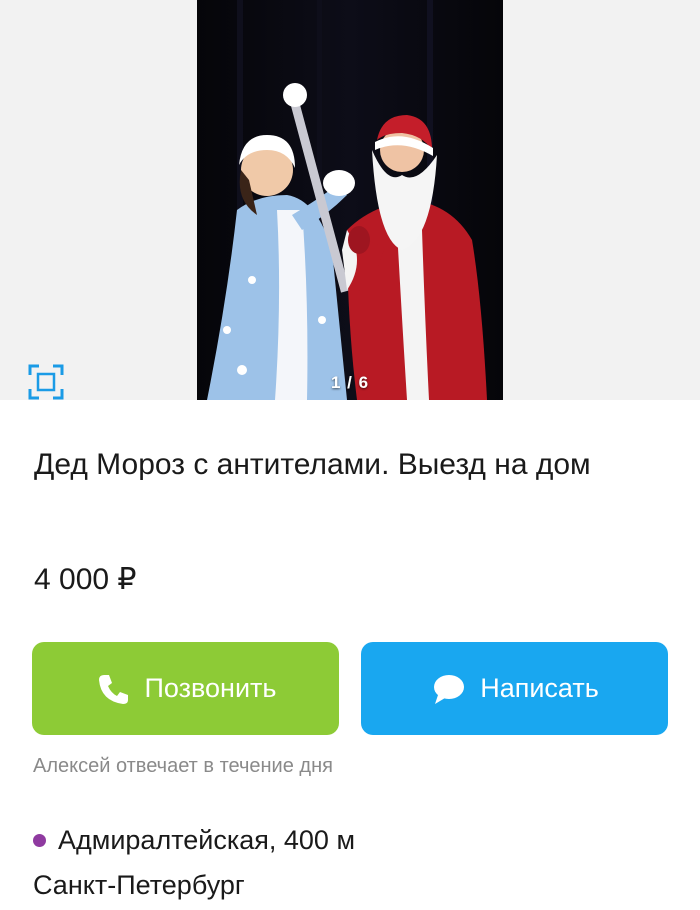 Image resolution: width=700 pixels, height=910 pixels. I want to click on call-button: Позвонить, so click(185, 688).